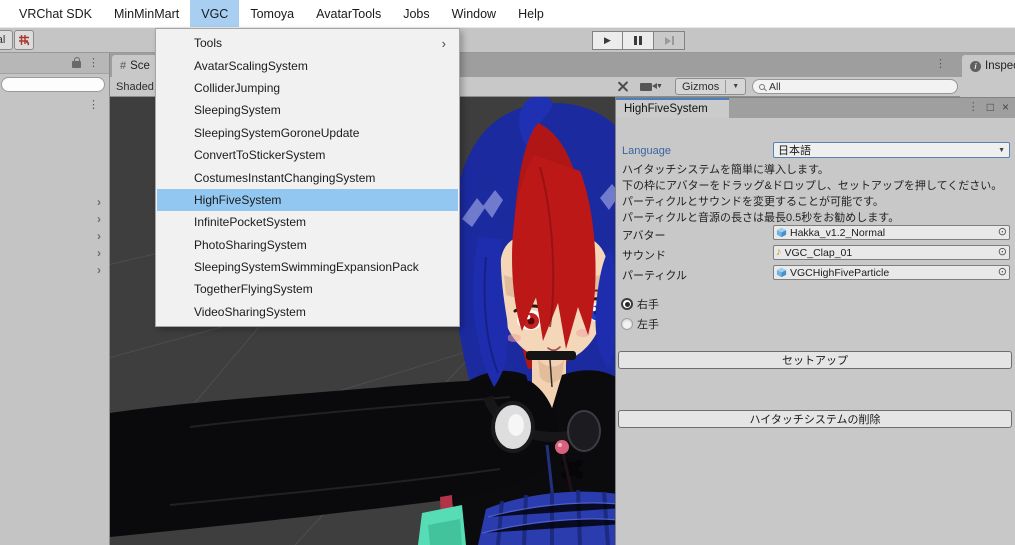  Describe the element at coordinates (627, 304) in the screenshot. I see `right-hand-radio` at that location.